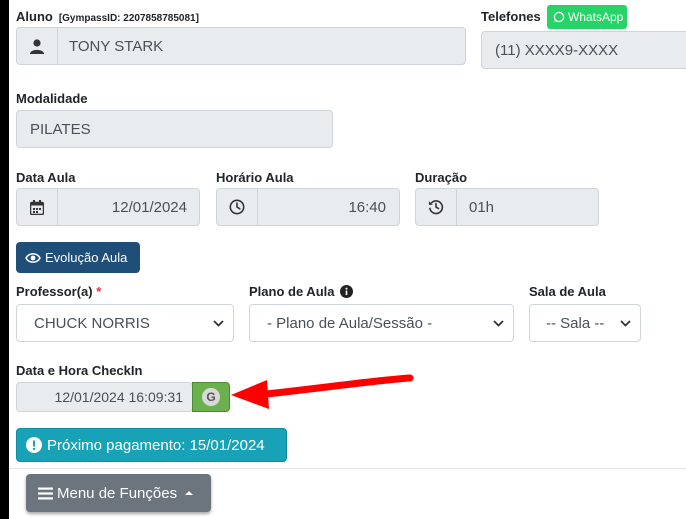 This screenshot has width=686, height=519. Describe the element at coordinates (116, 46) in the screenshot. I see `student-name-value: TONY STARK` at that location.